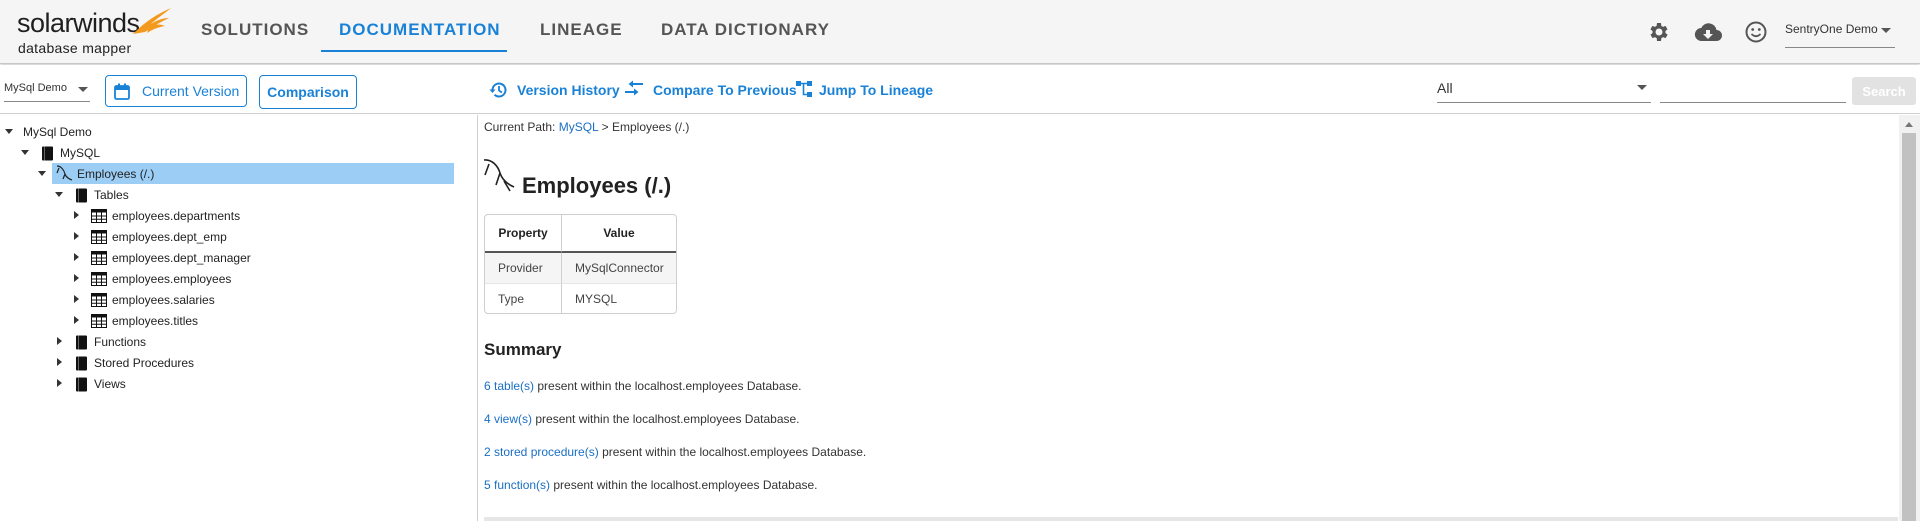 The image size is (1920, 521). Describe the element at coordinates (581, 30) in the screenshot. I see `tab-lineage: LINEAGE` at that location.